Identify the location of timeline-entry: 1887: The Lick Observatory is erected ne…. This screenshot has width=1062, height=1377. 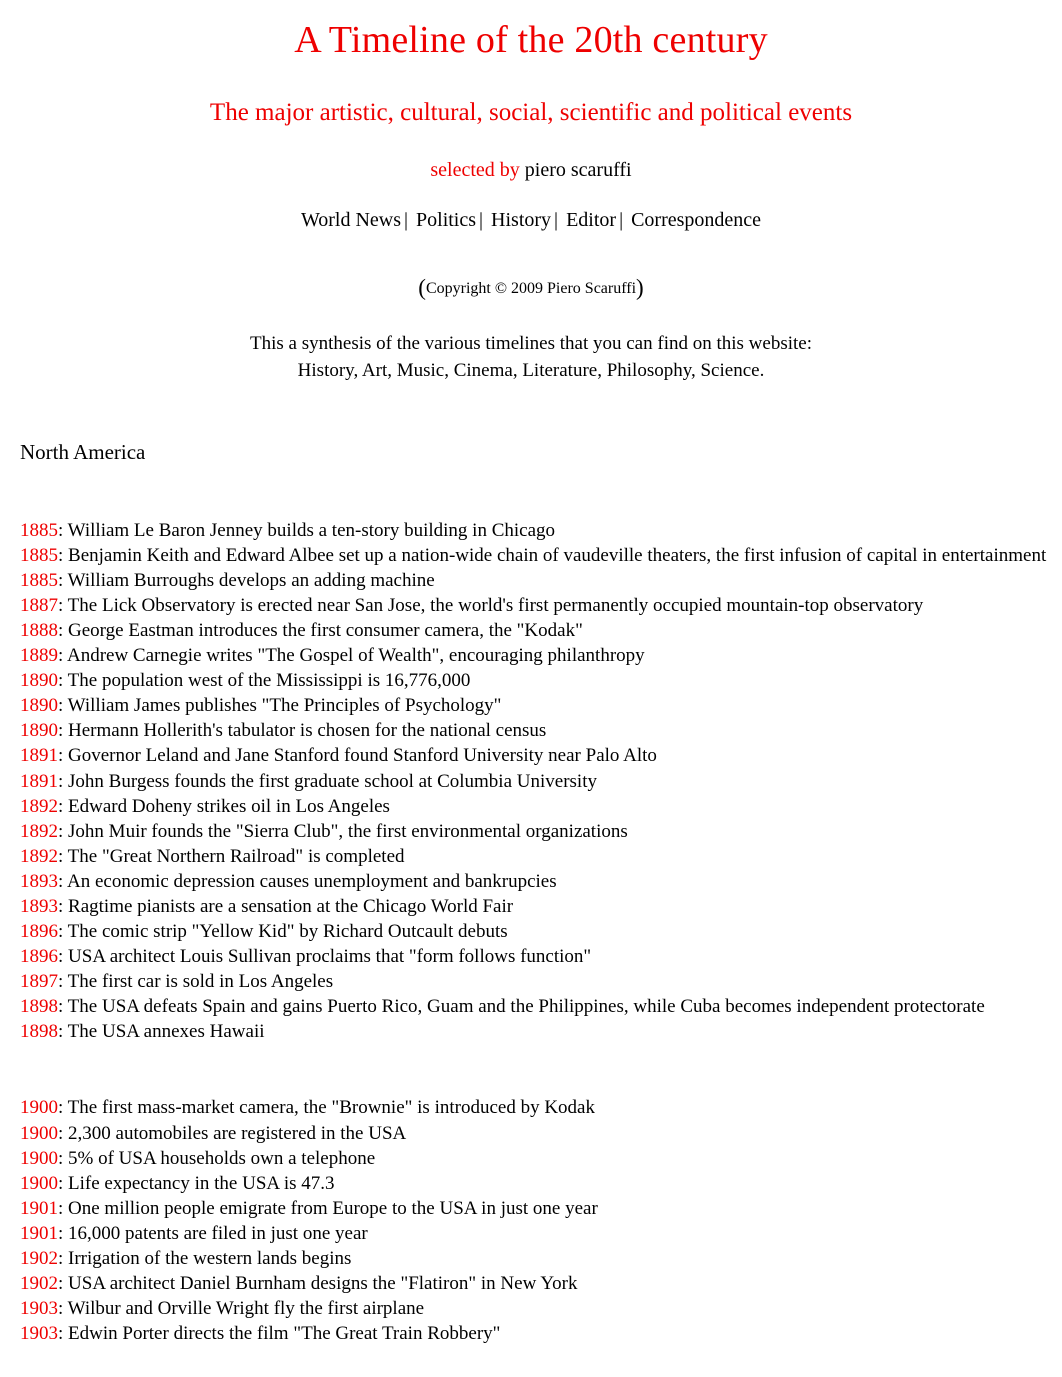
(541, 605).